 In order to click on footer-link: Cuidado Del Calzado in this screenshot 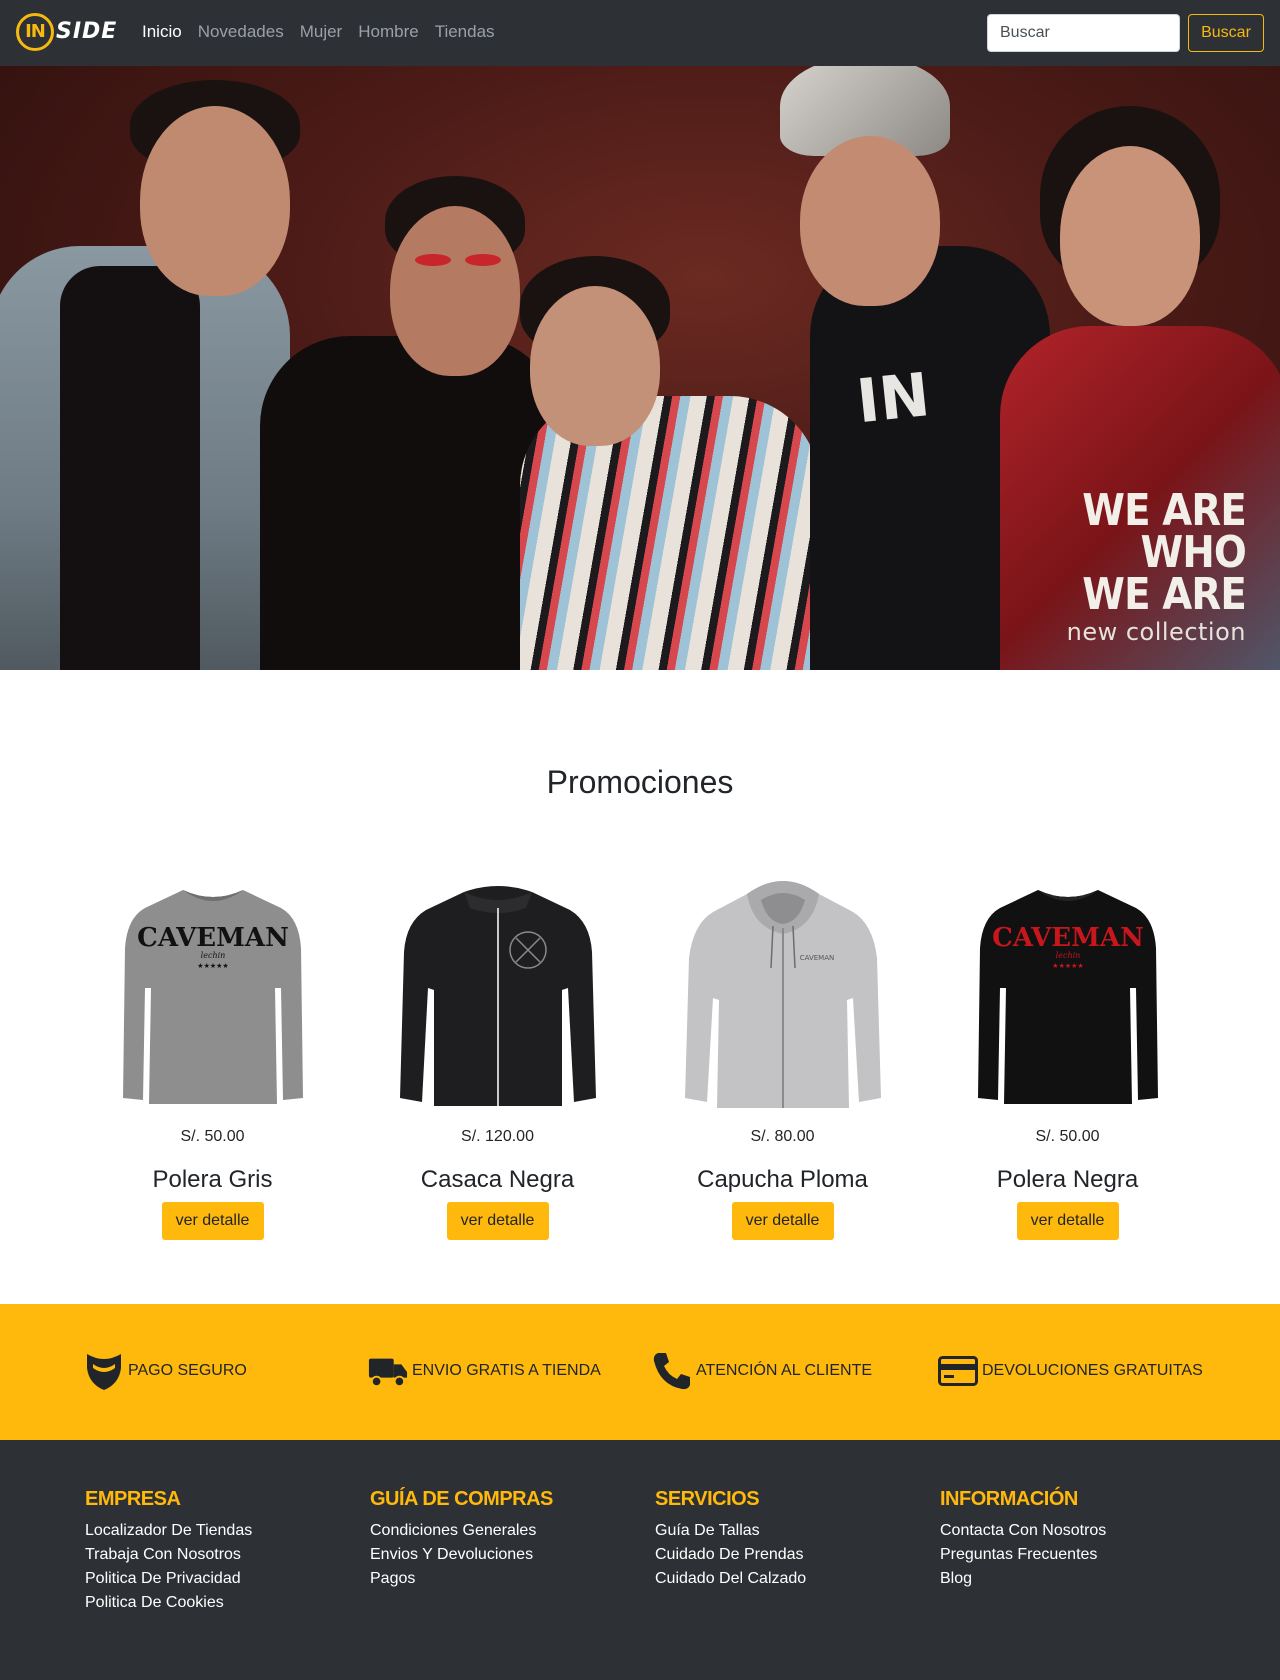, I will do `click(730, 1579)`.